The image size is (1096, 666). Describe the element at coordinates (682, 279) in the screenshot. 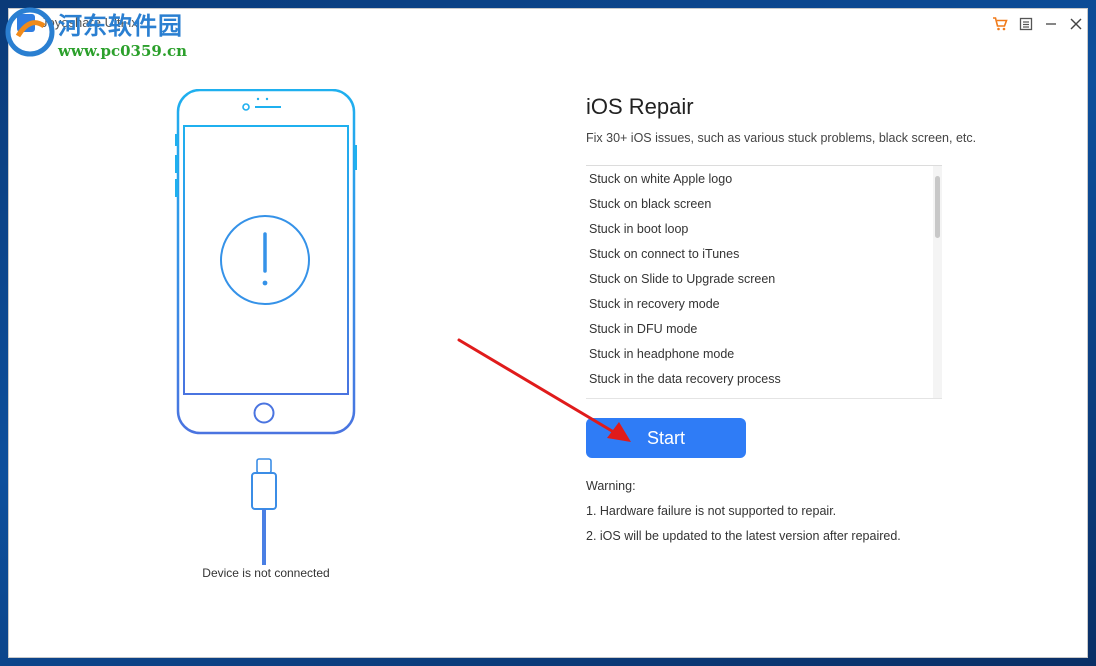

I see `list-item: Stuck on Slide to Upgrade screen` at that location.